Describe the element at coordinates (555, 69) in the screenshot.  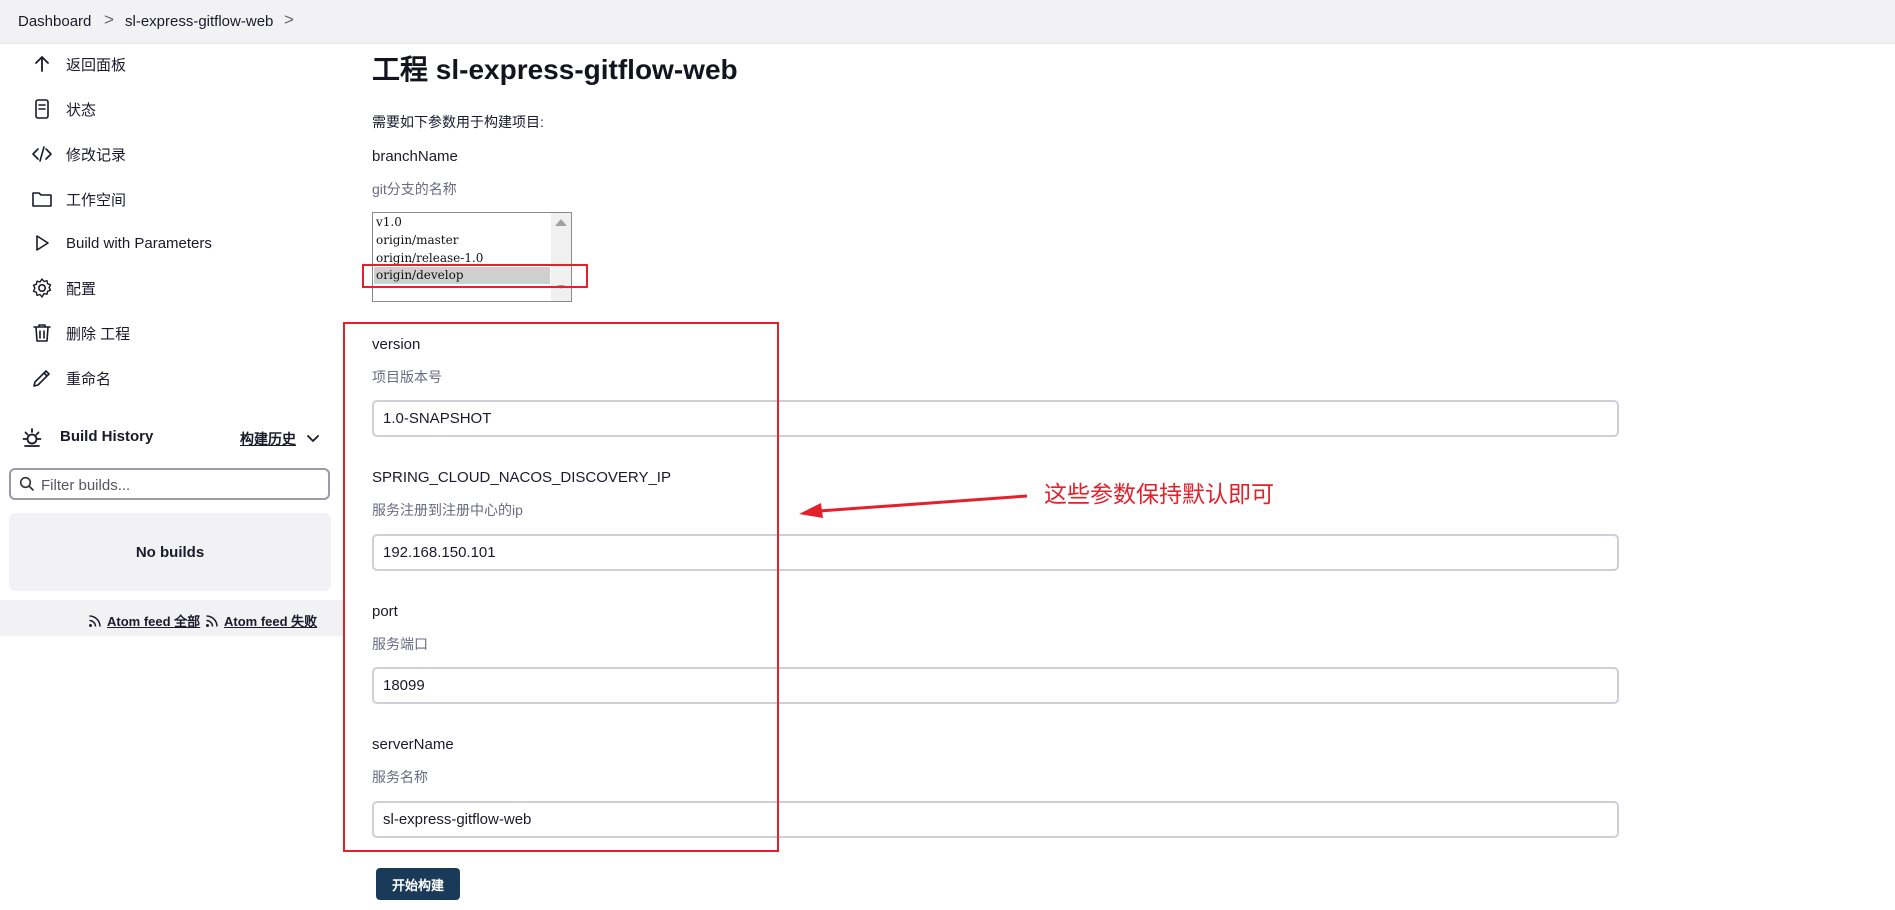
I see `page-title: 工程 sl-express-gitflow-web` at that location.